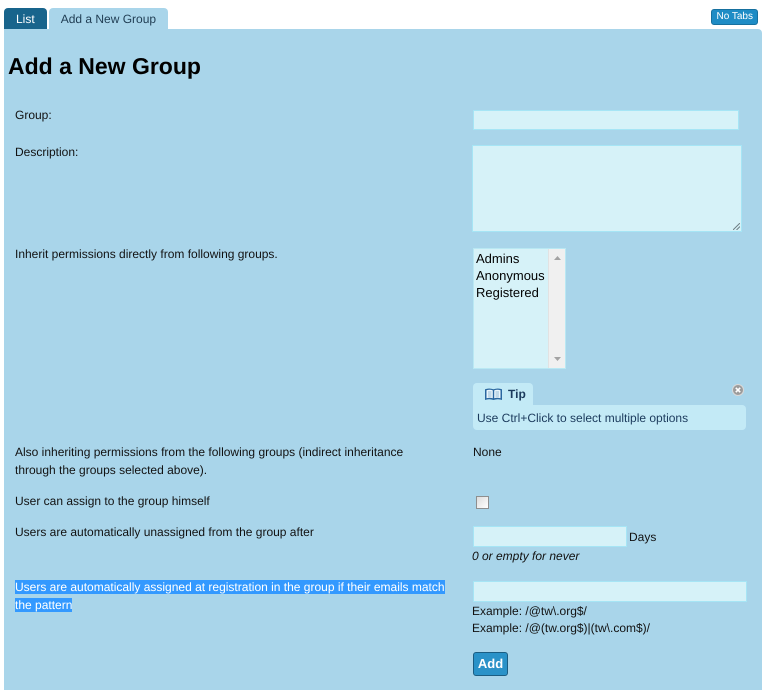  I want to click on no-tabs-button: No Tabs, so click(734, 17).